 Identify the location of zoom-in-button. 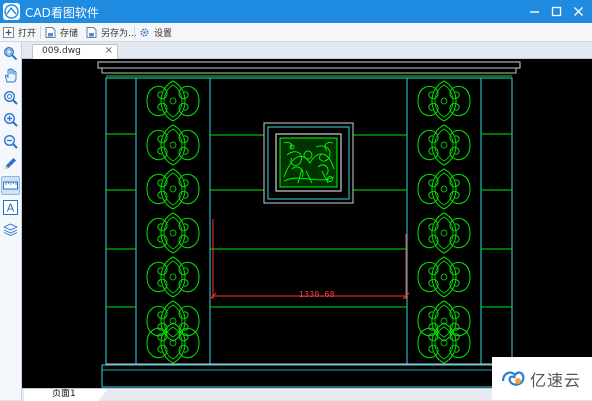
(10, 119).